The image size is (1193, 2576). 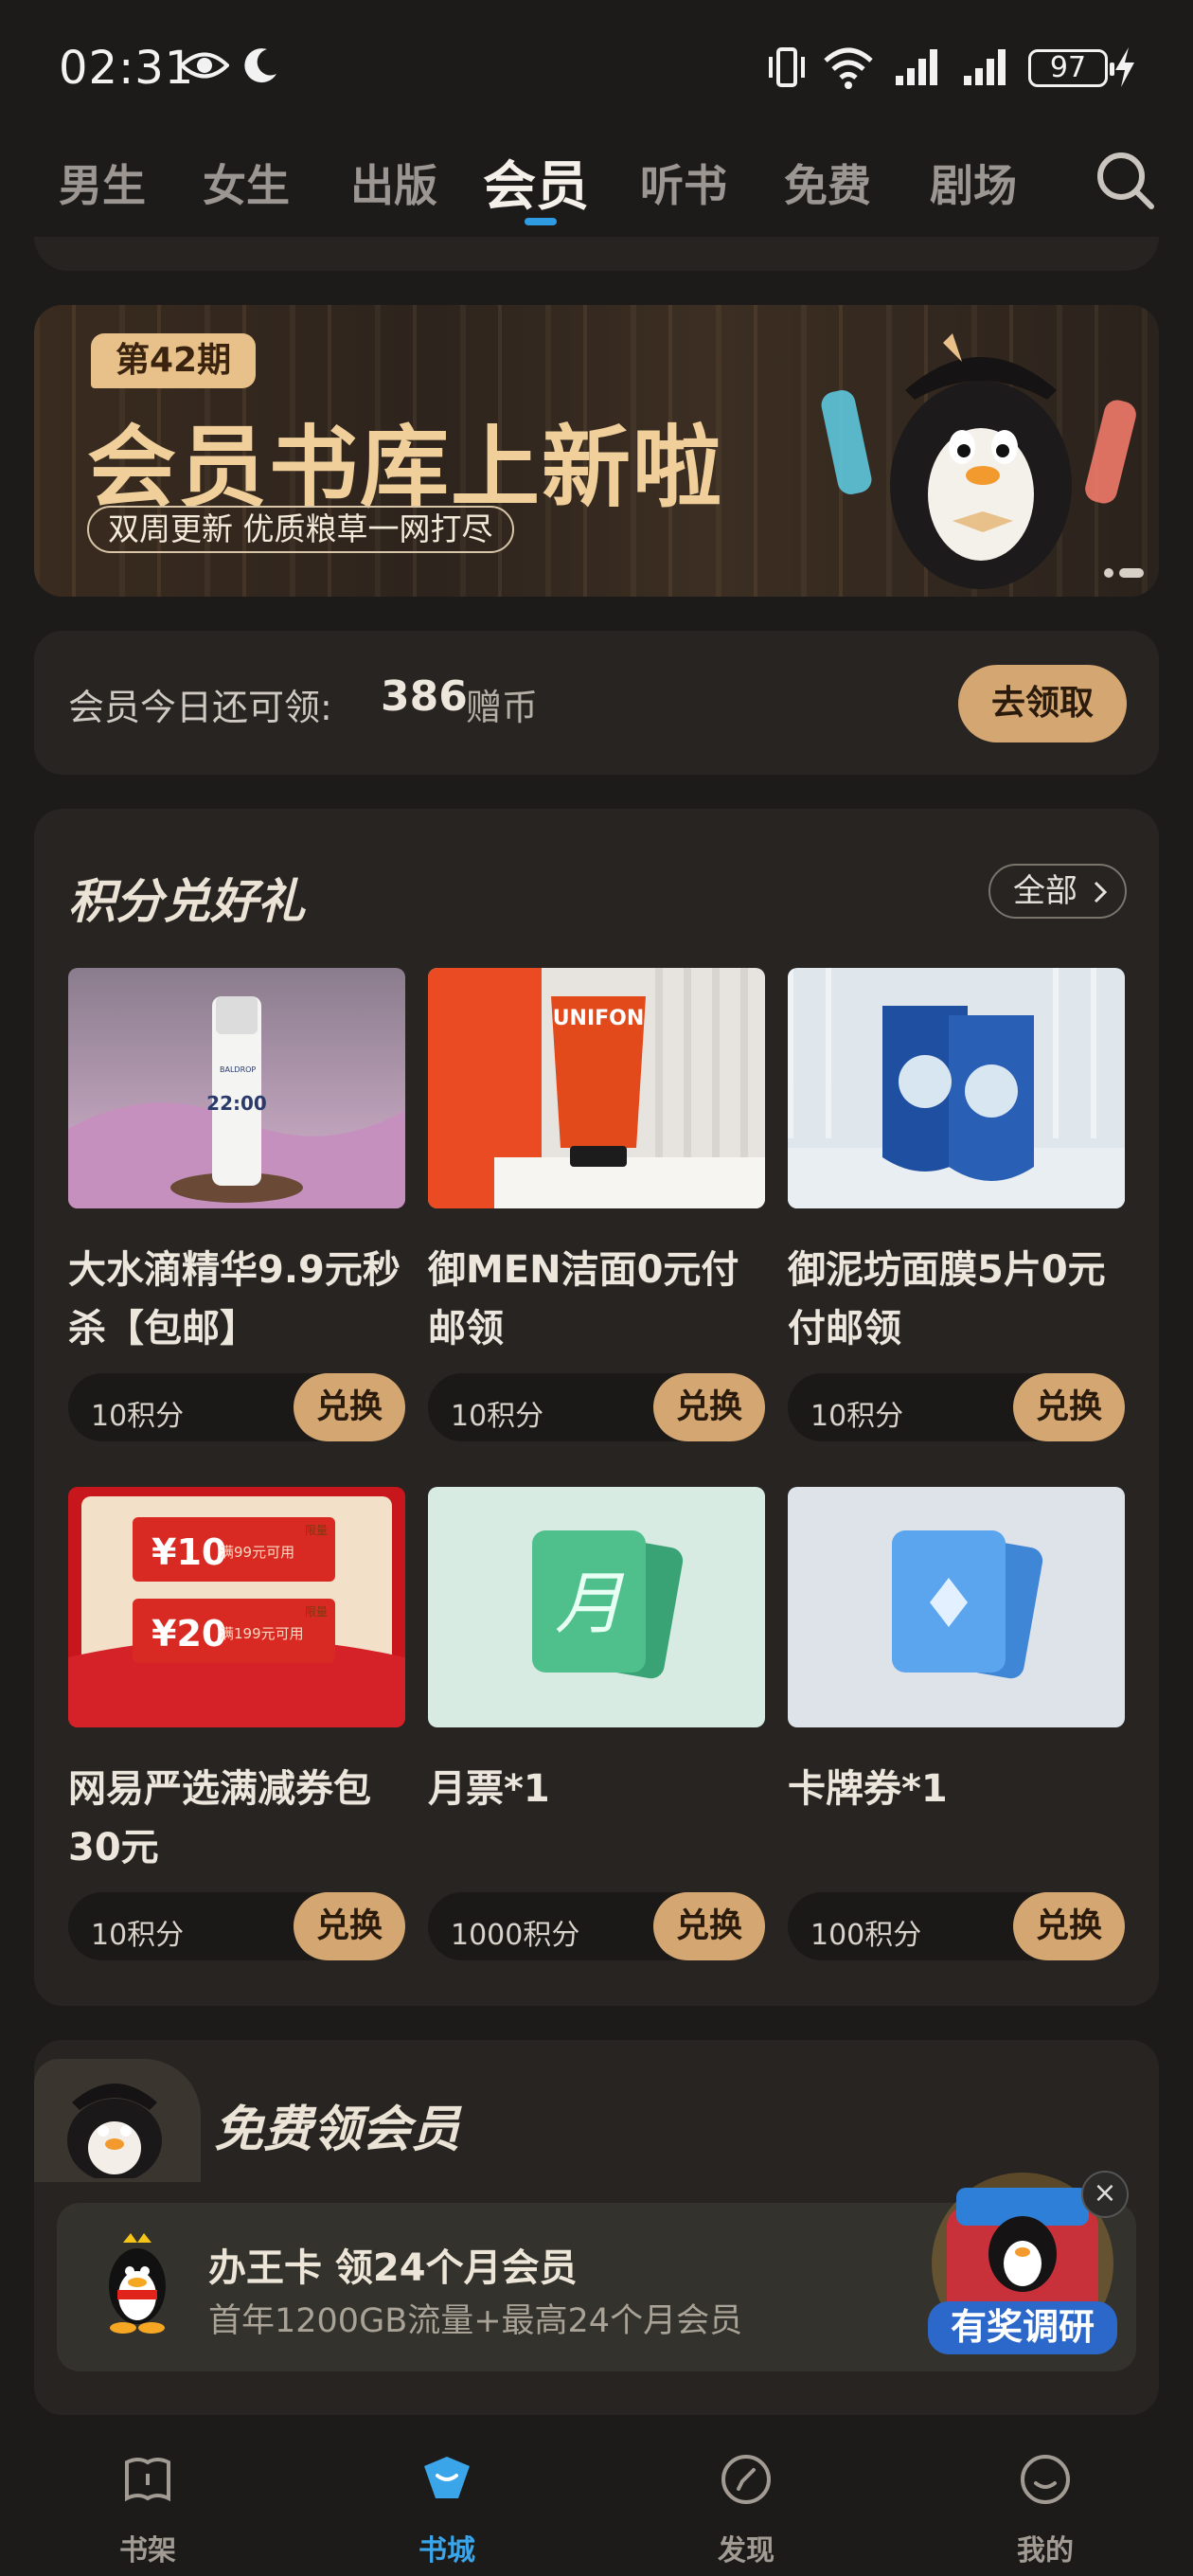 I want to click on pagination-dot-active, so click(x=1131, y=572).